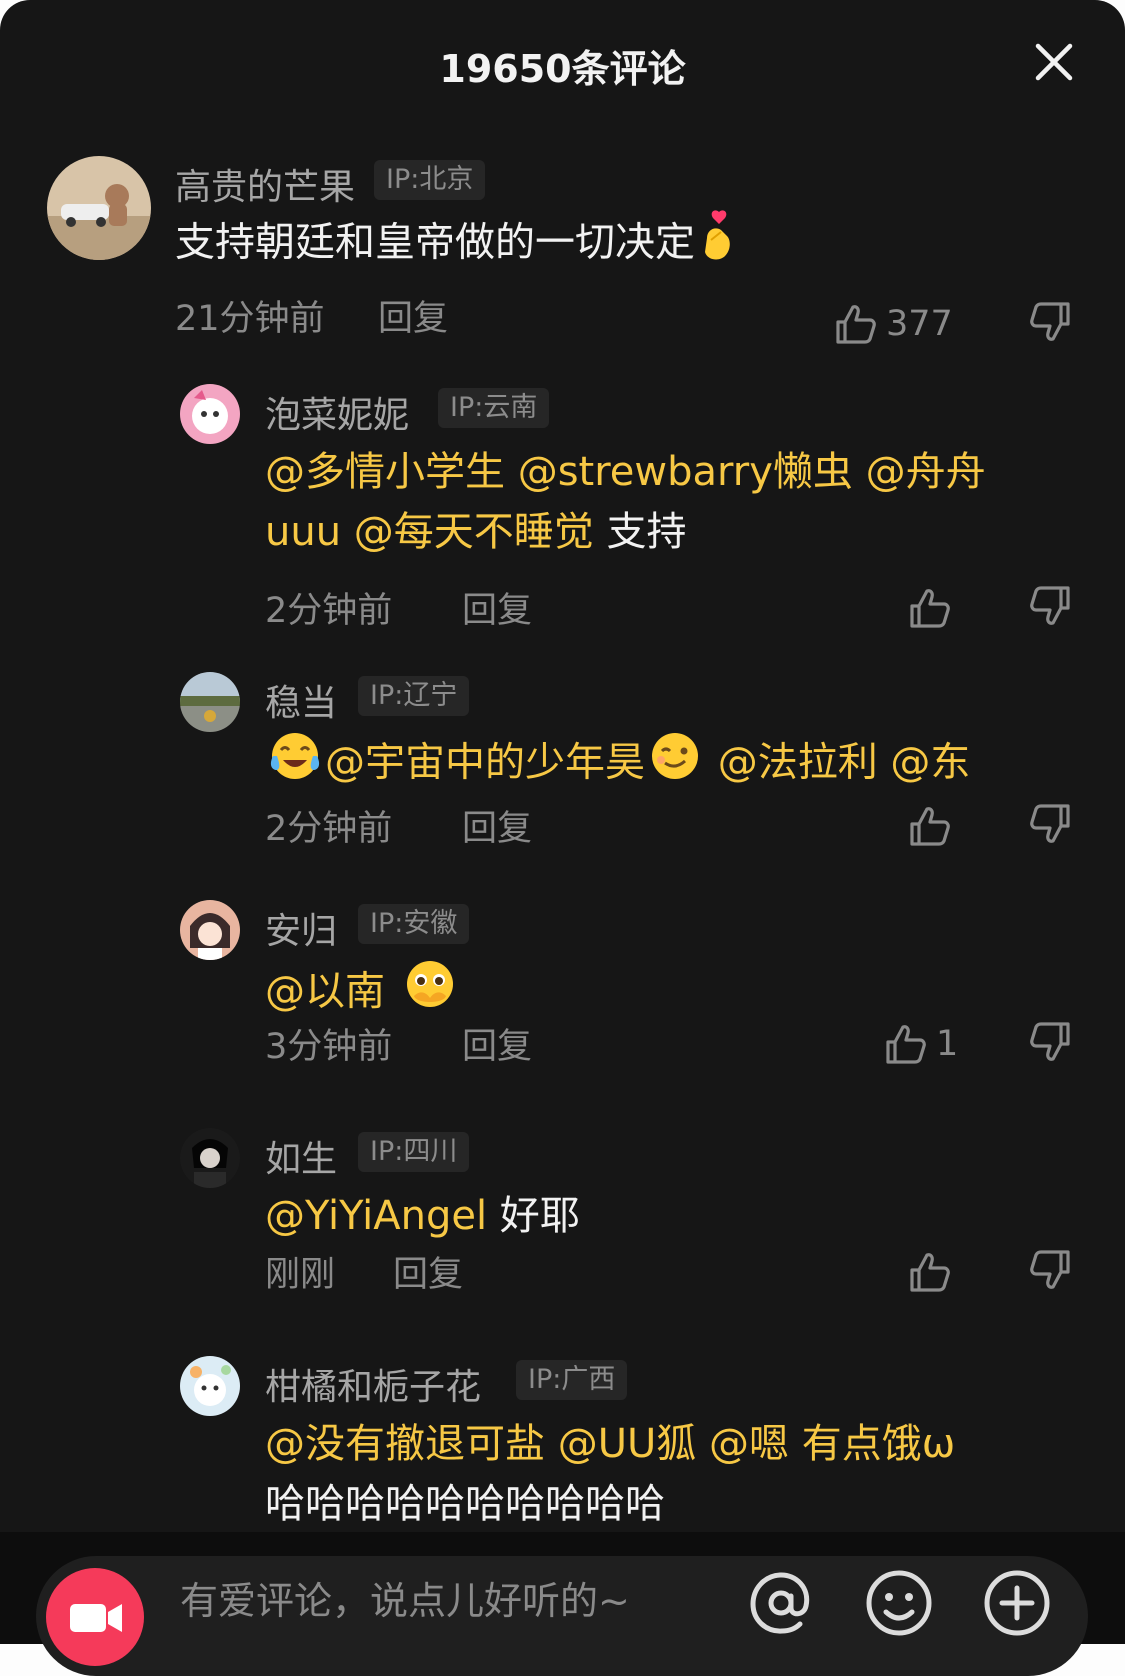  I want to click on mention: uuu @每天不睡觉, so click(429, 532).